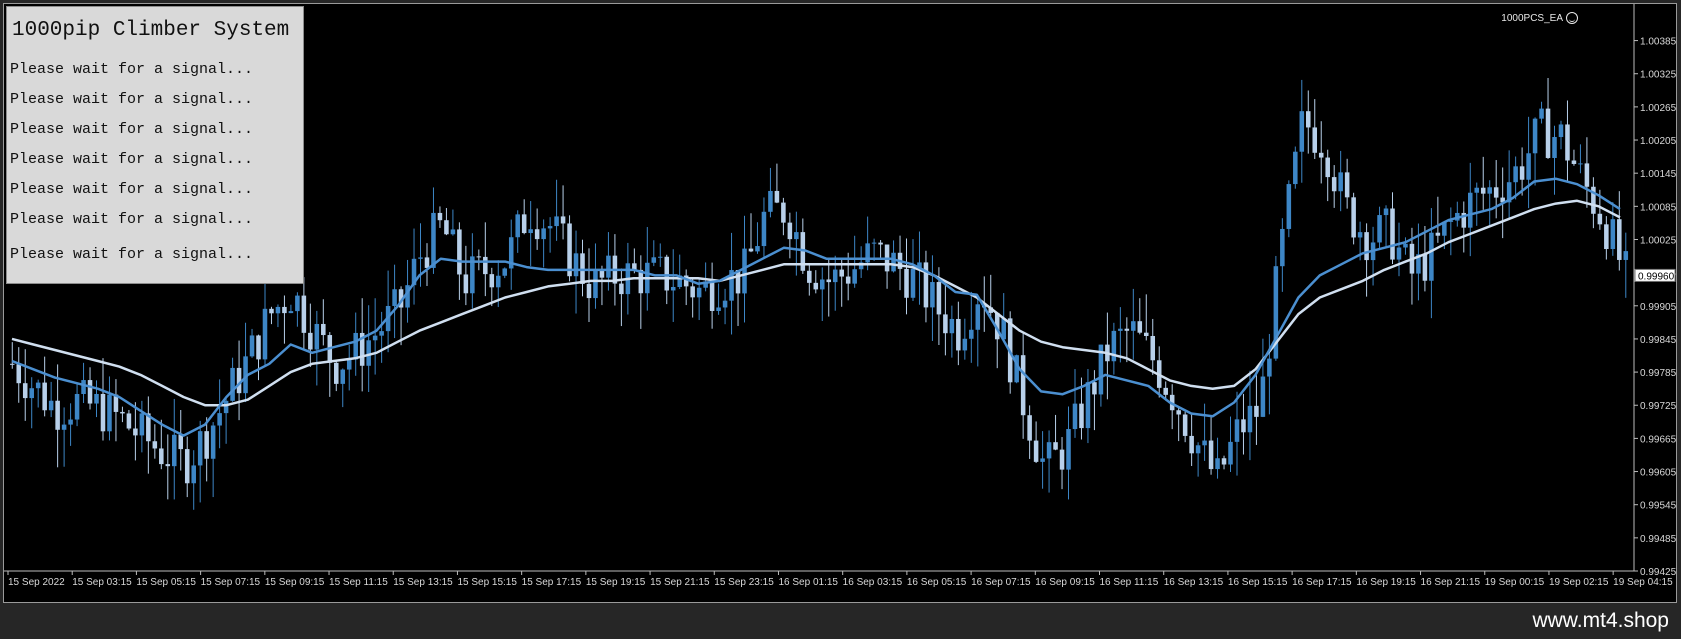 The width and height of the screenshot is (1681, 639). What do you see at coordinates (102, 582) in the screenshot?
I see `time-tick-label: 15 Sep 03:15` at bounding box center [102, 582].